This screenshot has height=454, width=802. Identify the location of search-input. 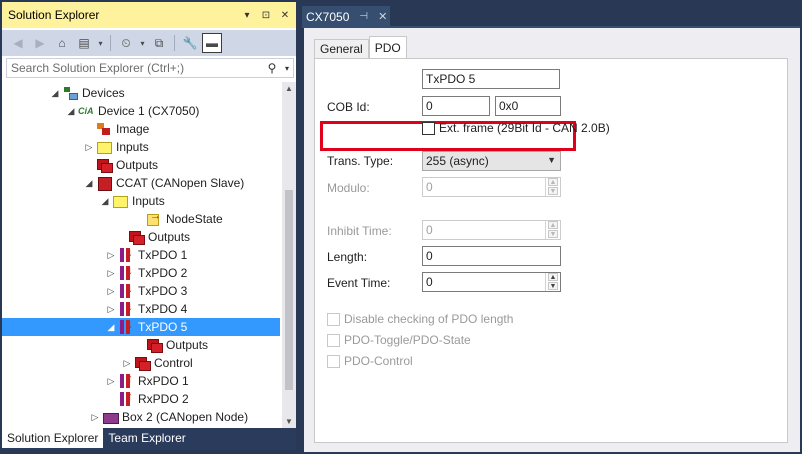
(137, 68).